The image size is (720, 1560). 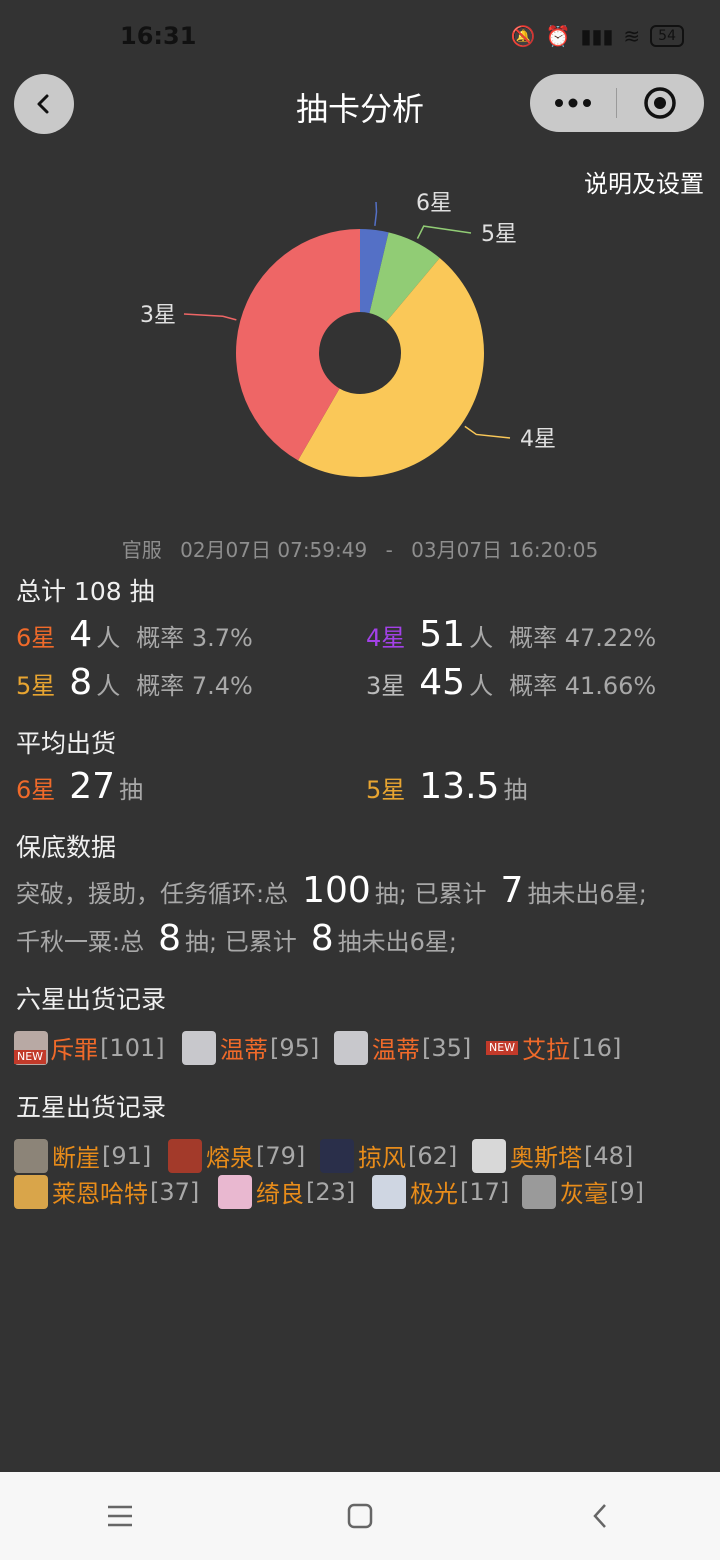 I want to click on system-back-button, so click(x=600, y=1516).